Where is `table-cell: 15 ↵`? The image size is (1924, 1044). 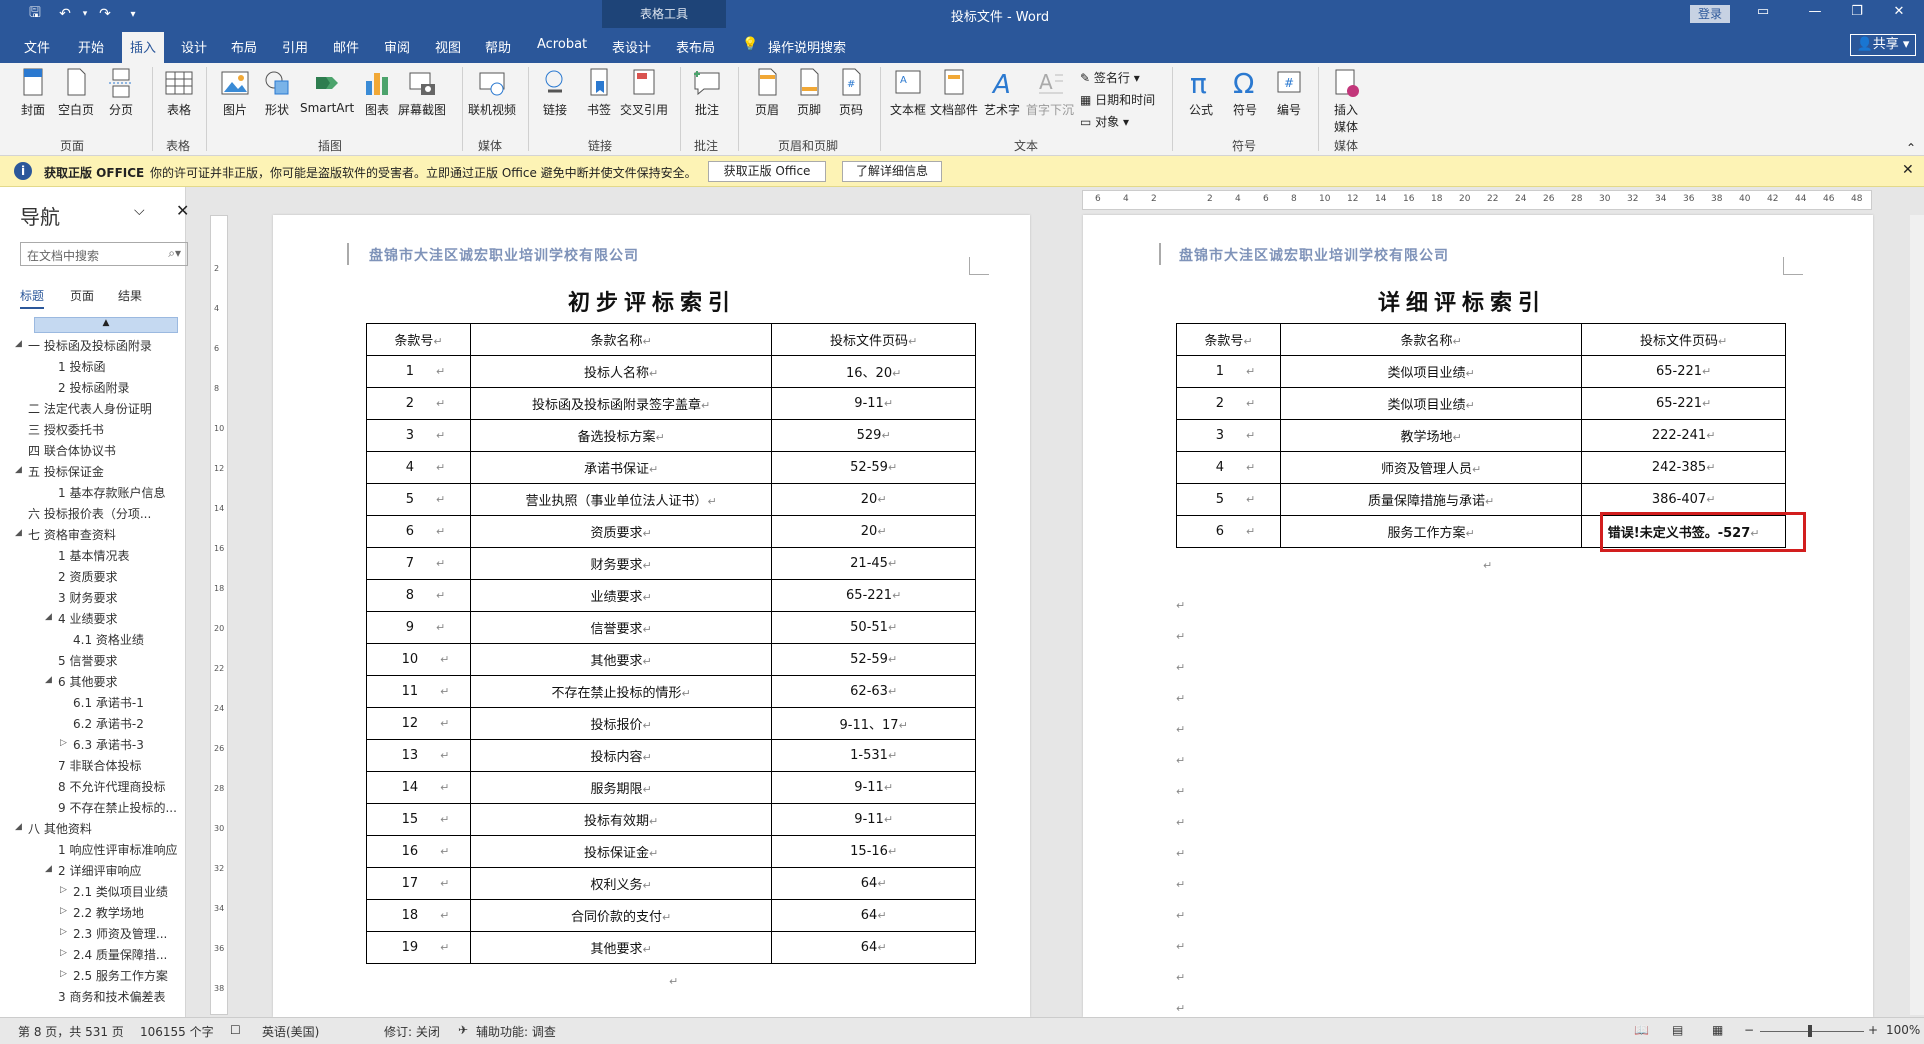
table-cell: 15 ↵ is located at coordinates (418, 819).